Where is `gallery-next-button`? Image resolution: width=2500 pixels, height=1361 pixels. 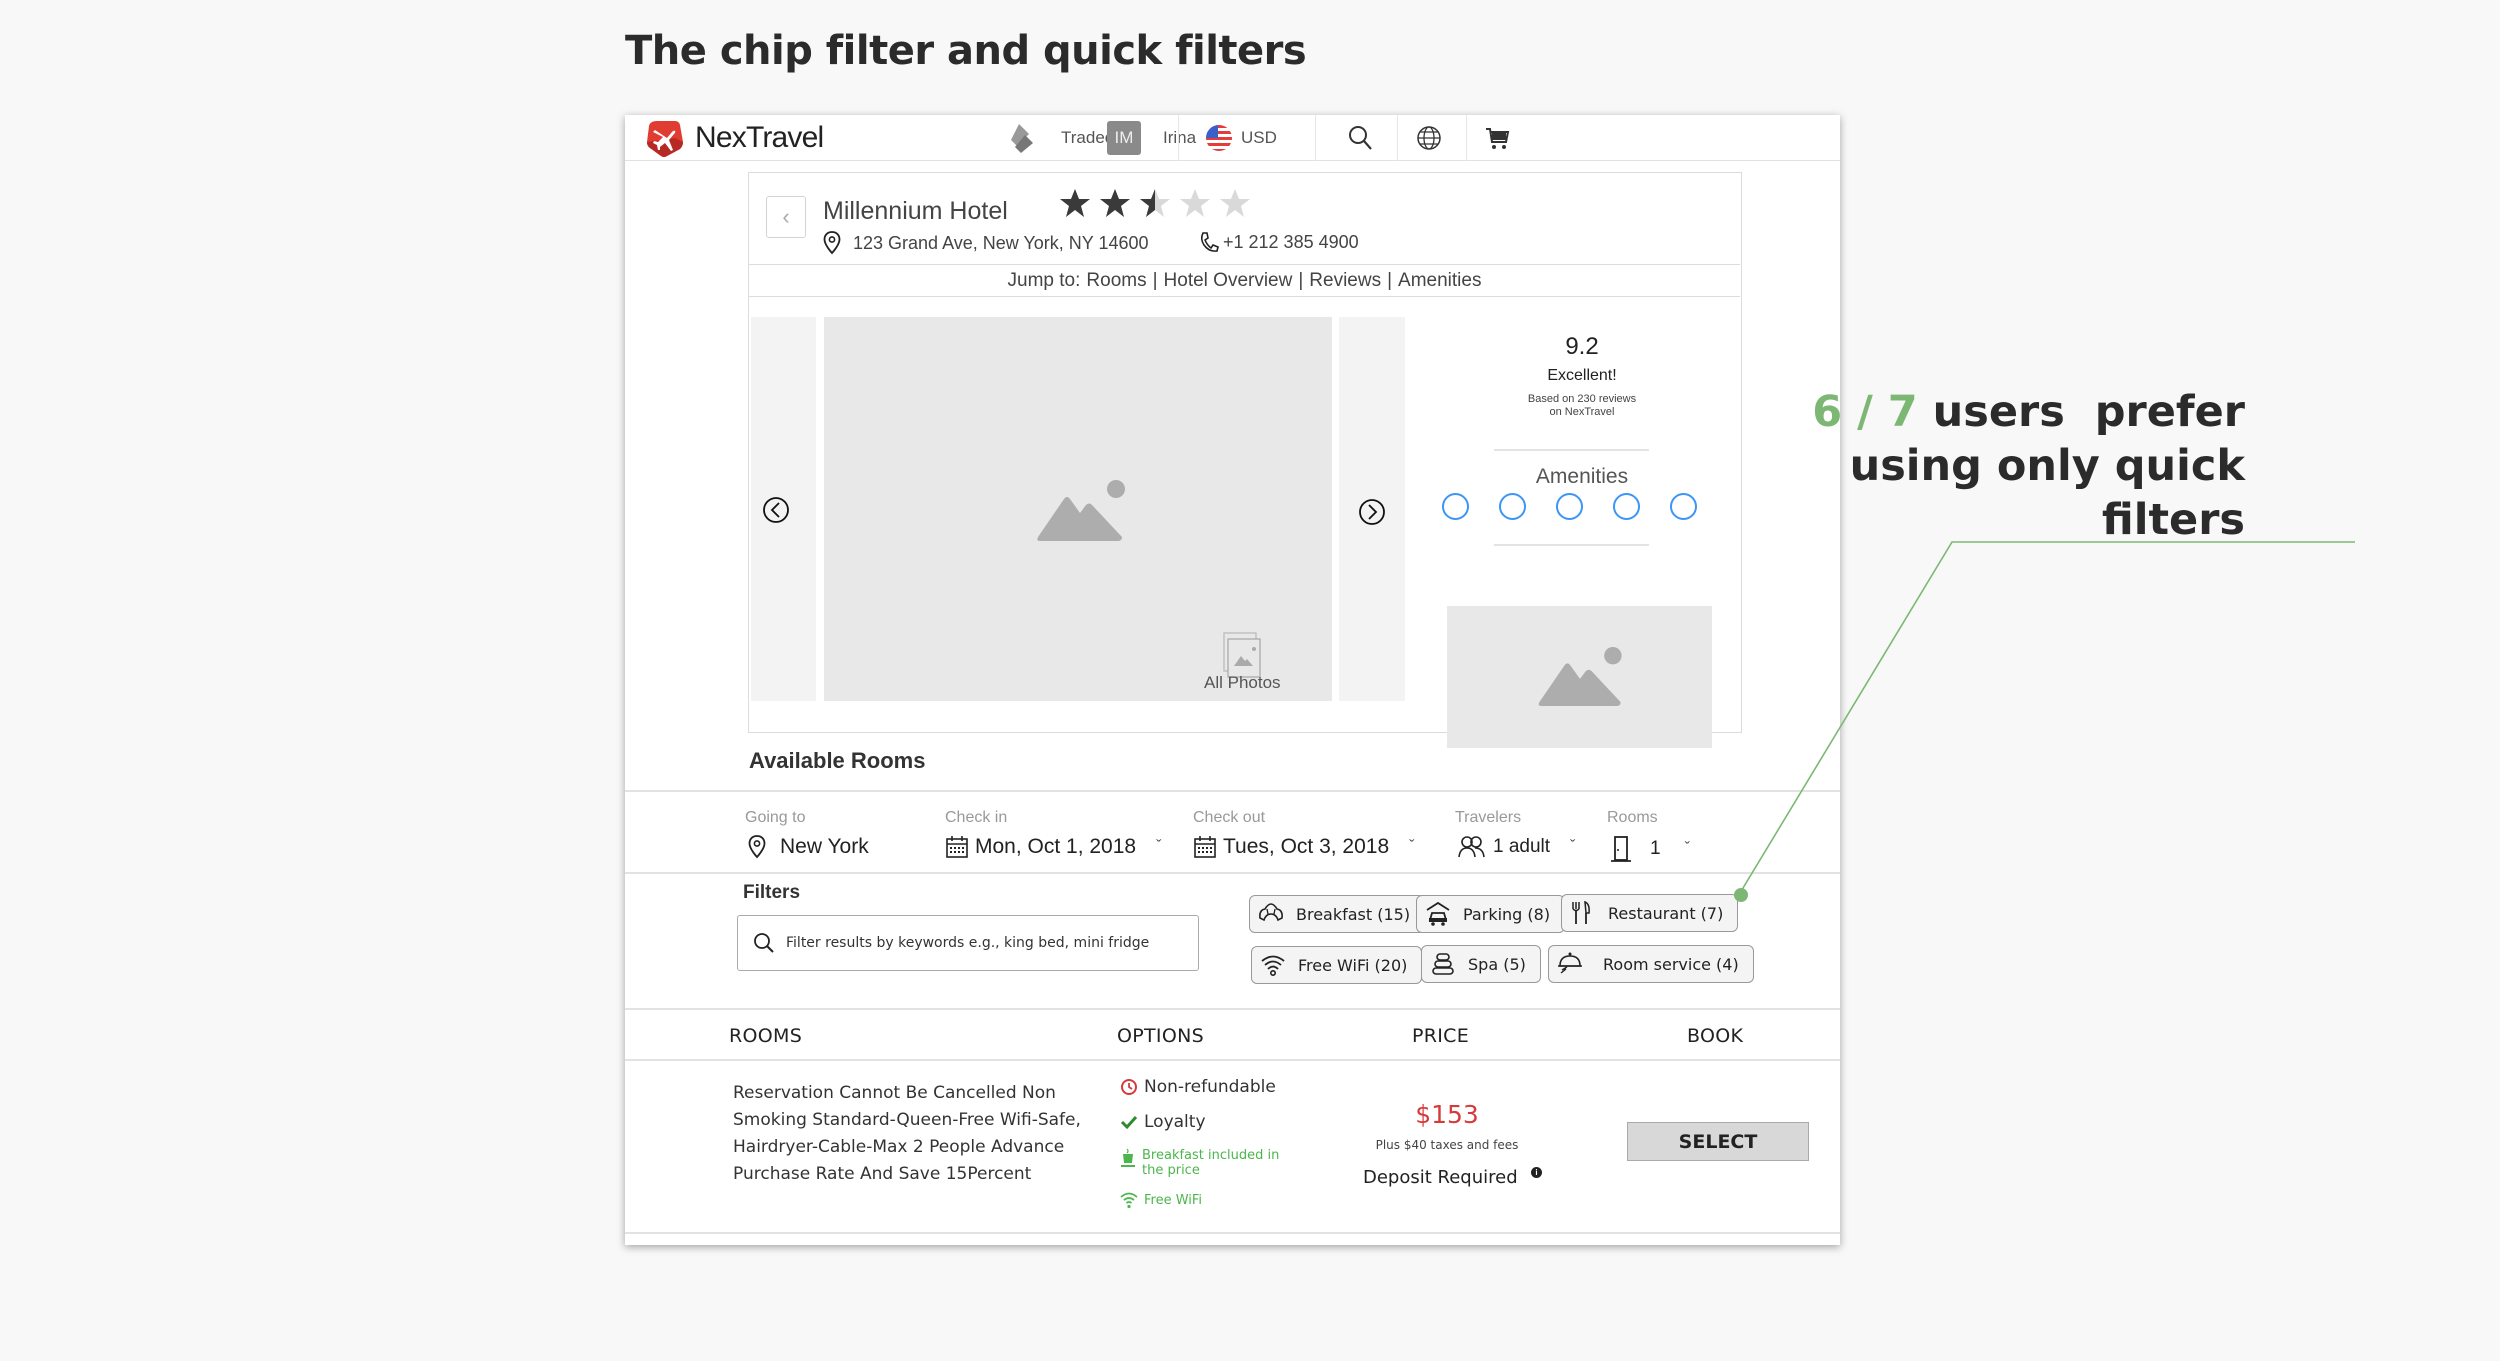 gallery-next-button is located at coordinates (1372, 512).